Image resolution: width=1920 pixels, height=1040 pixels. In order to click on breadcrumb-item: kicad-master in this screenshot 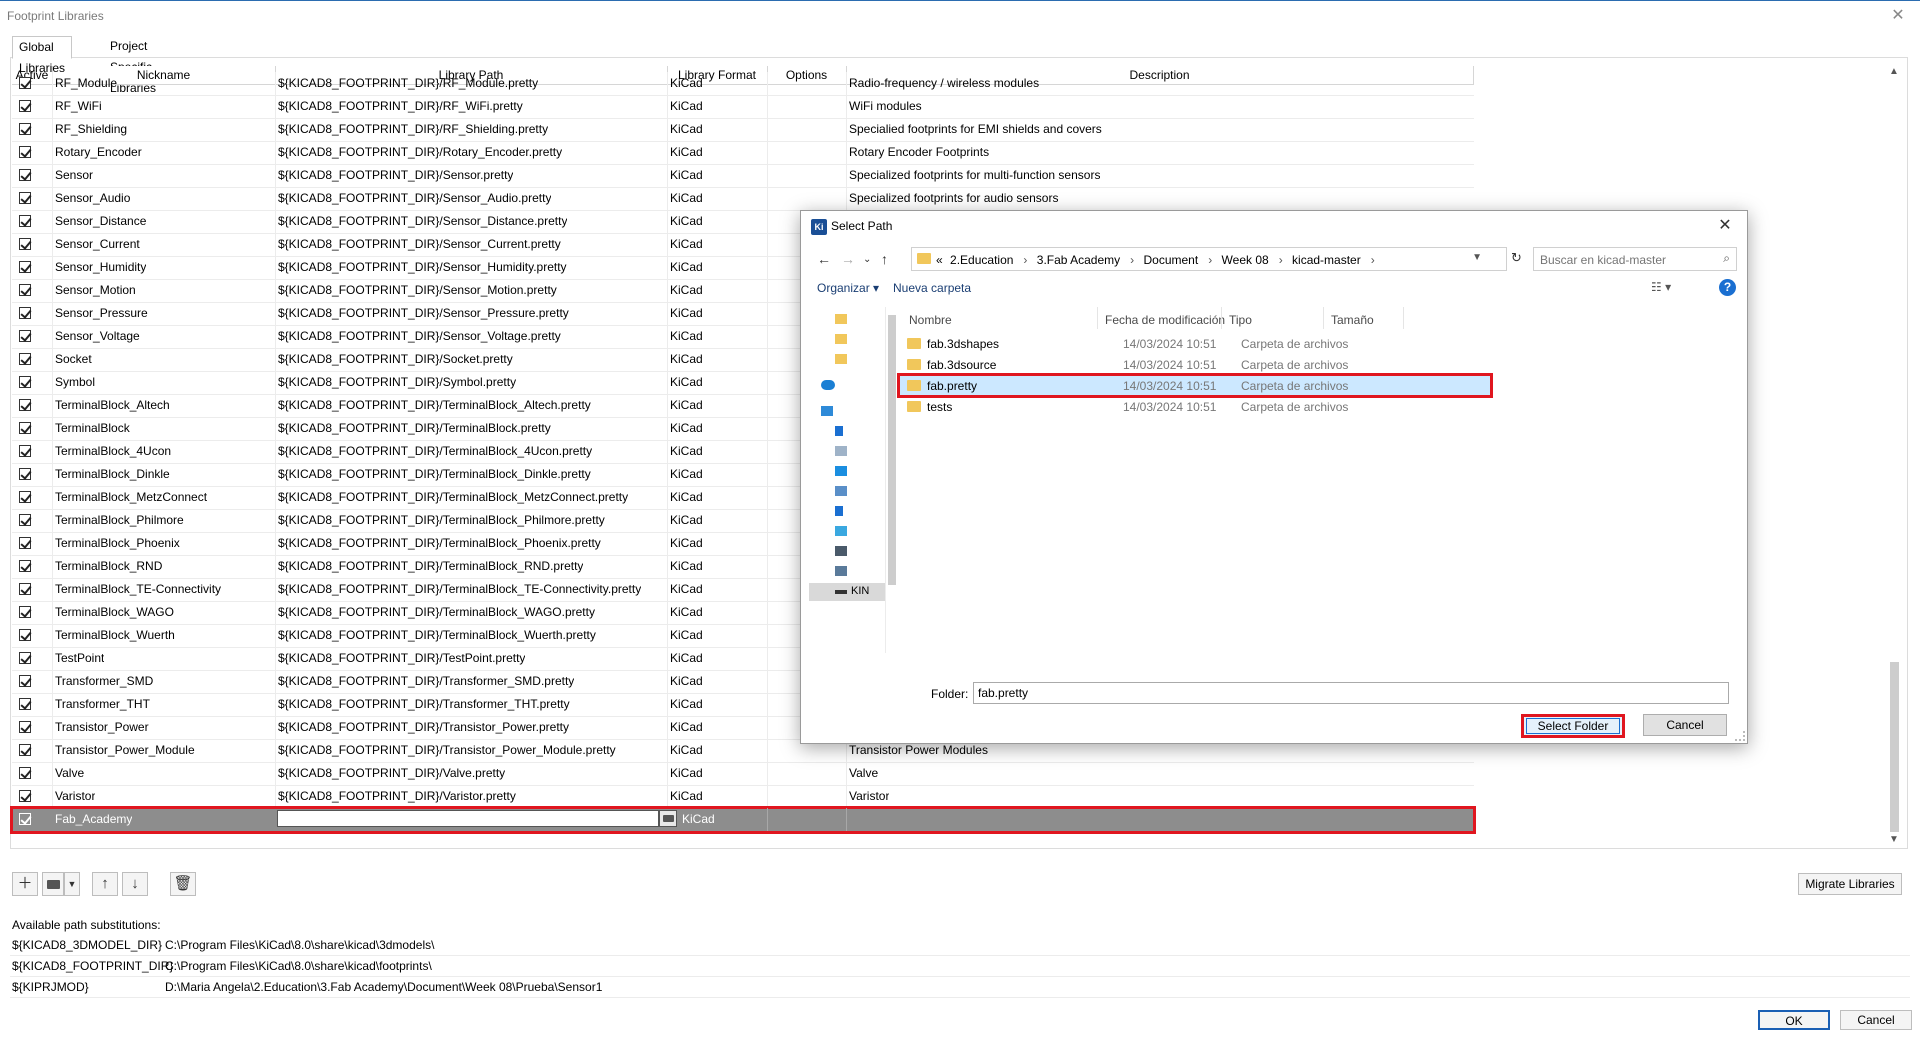, I will do `click(1326, 260)`.